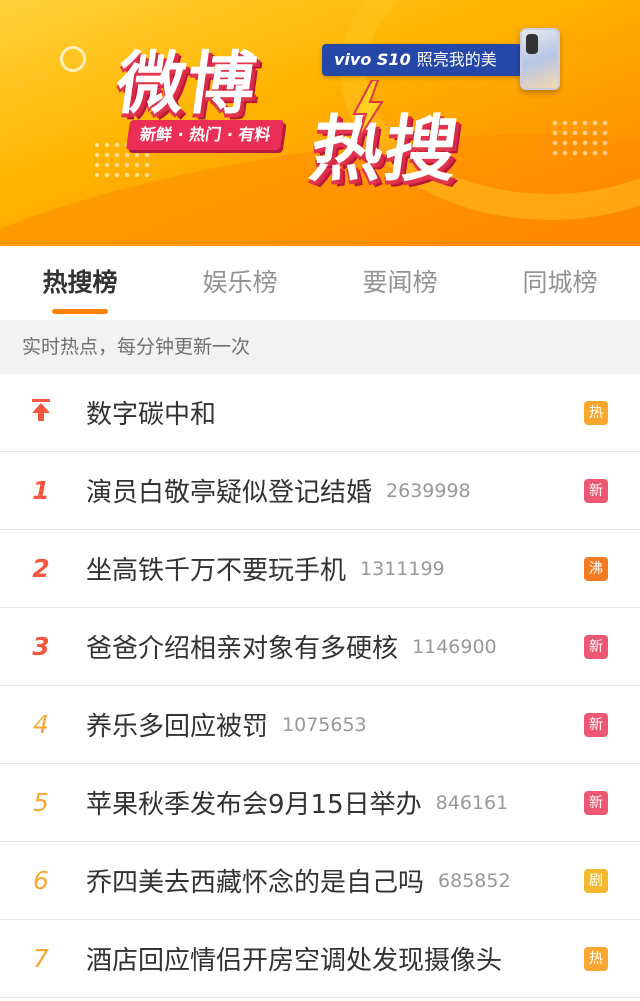  Describe the element at coordinates (560, 283) in the screenshot. I see `tab-local: 同城榜` at that location.